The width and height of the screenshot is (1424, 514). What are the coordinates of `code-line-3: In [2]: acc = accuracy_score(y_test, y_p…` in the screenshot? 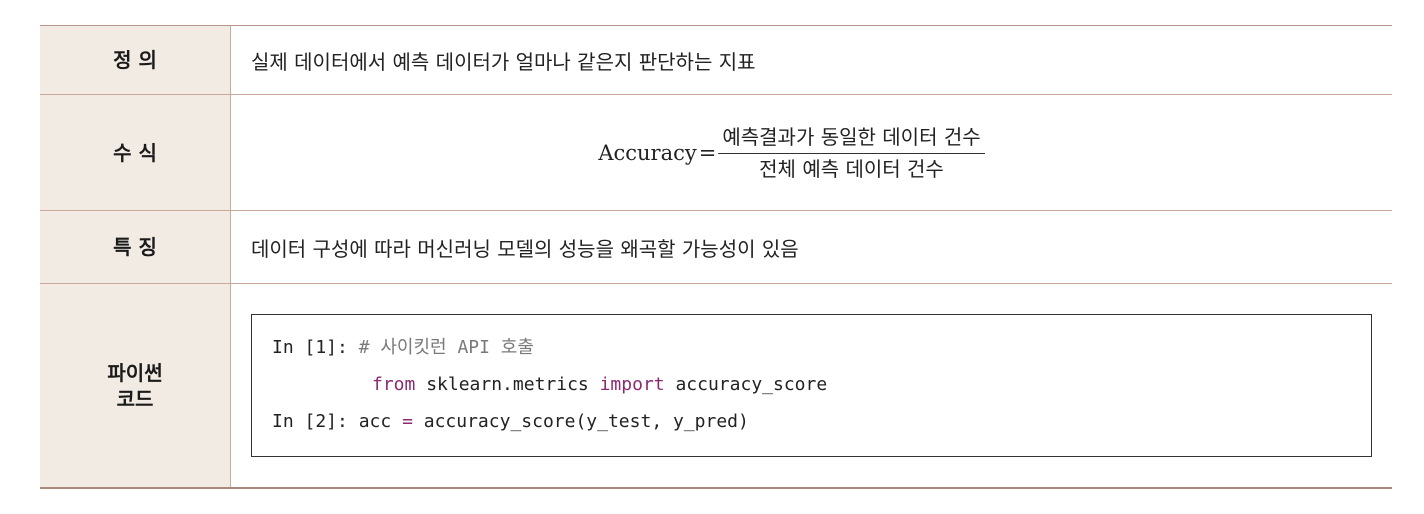 It's located at (811, 421).